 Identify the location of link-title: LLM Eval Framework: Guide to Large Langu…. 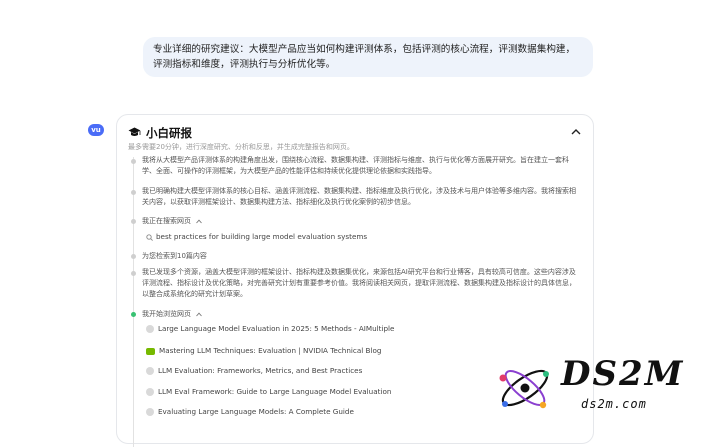
(275, 391).